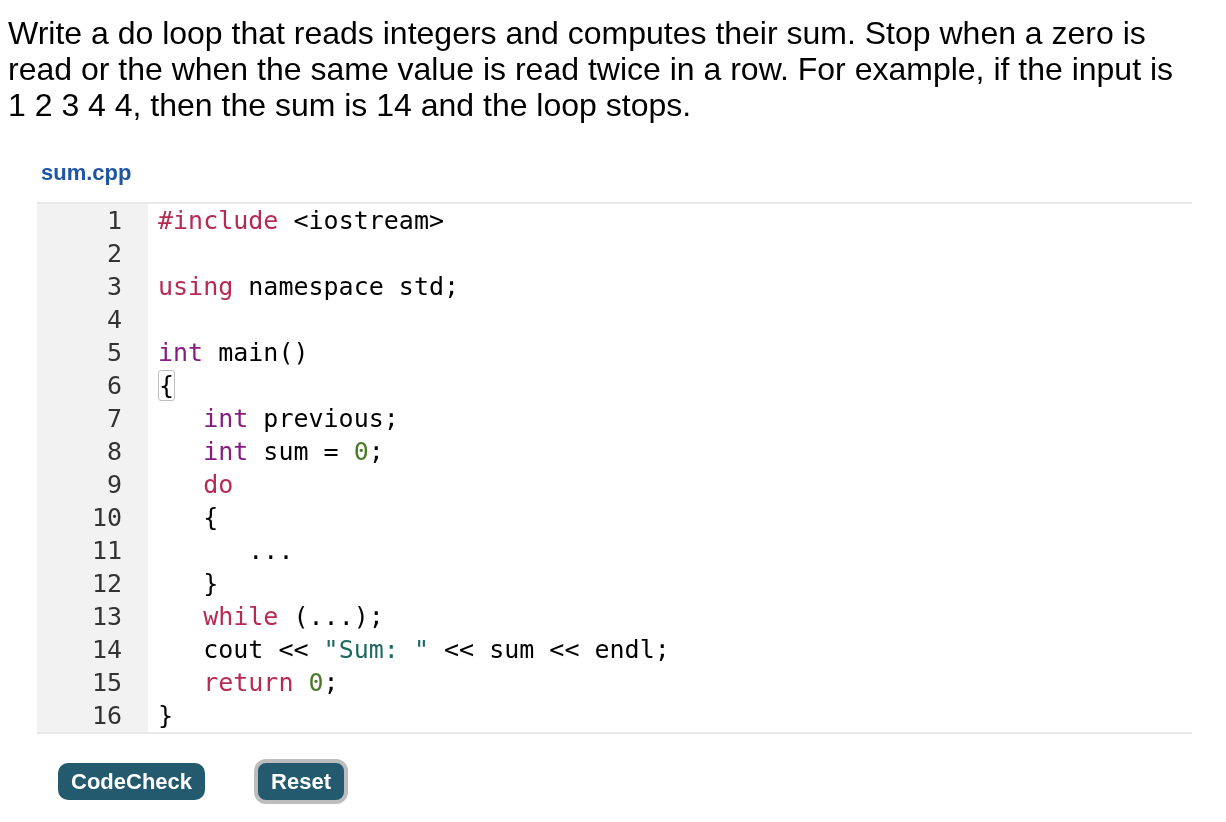 This screenshot has height=822, width=1226. What do you see at coordinates (114, 385) in the screenshot?
I see `line-number: 6` at bounding box center [114, 385].